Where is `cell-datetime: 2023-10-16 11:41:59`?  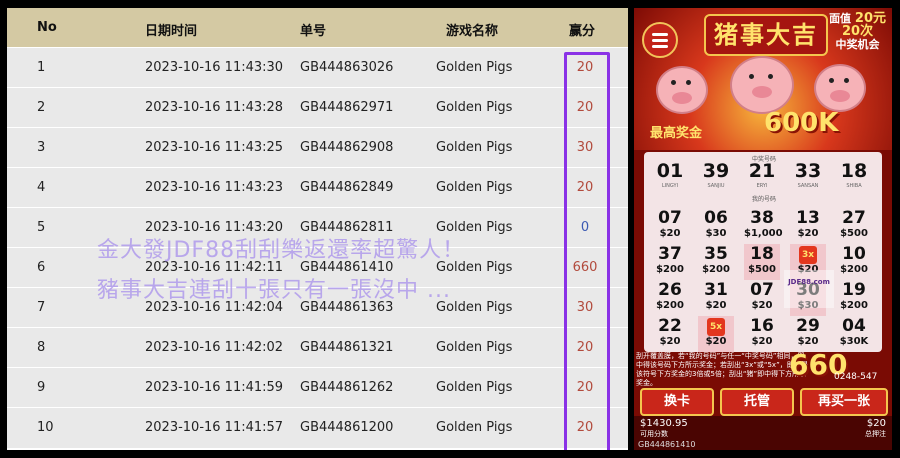 cell-datetime: 2023-10-16 11:41:59 is located at coordinates (214, 387).